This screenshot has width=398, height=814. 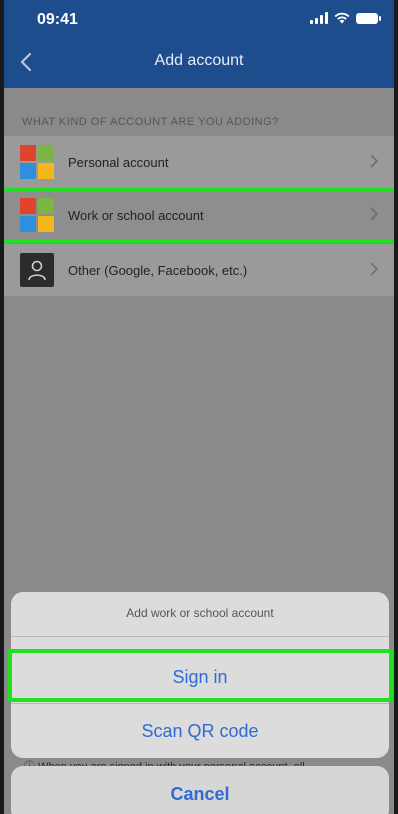 I want to click on account-option-personal: Personal account, so click(x=199, y=162).